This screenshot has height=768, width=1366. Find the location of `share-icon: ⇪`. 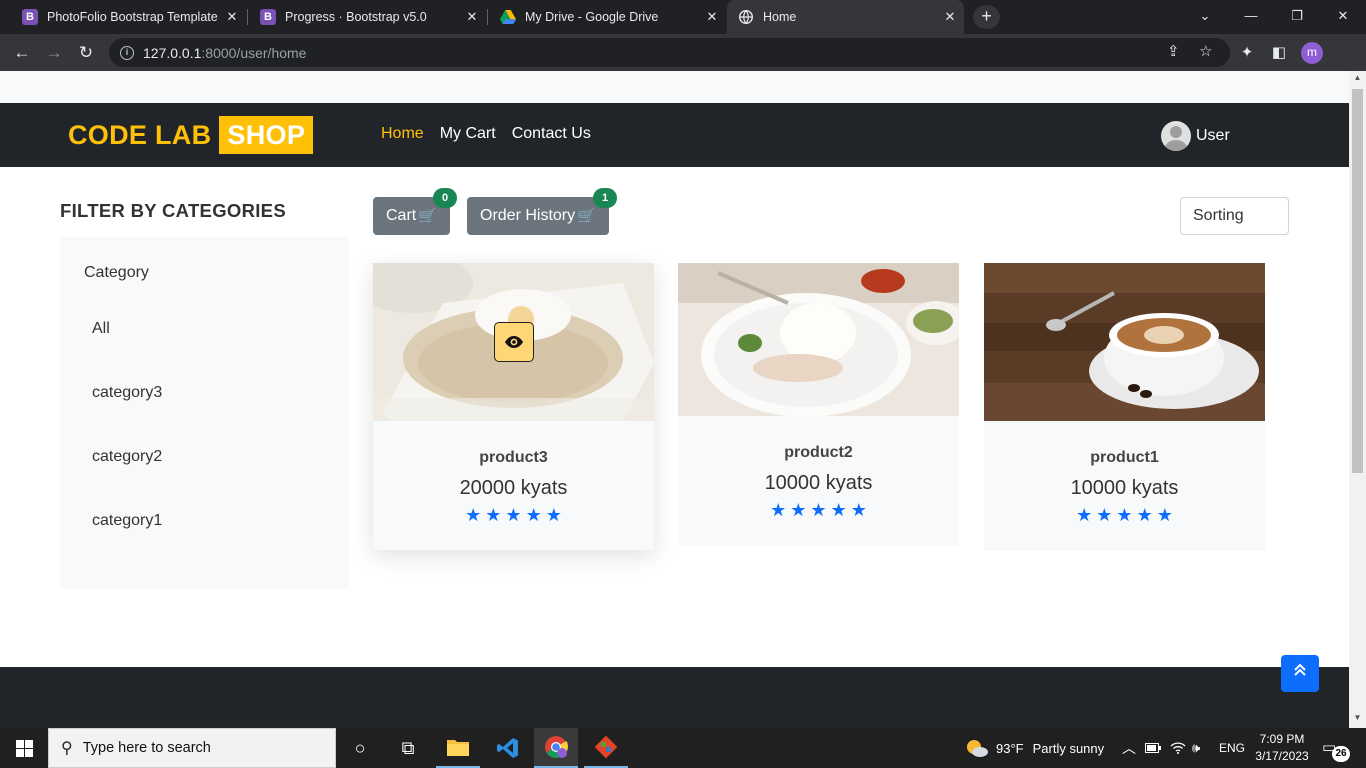

share-icon: ⇪ is located at coordinates (1173, 52).